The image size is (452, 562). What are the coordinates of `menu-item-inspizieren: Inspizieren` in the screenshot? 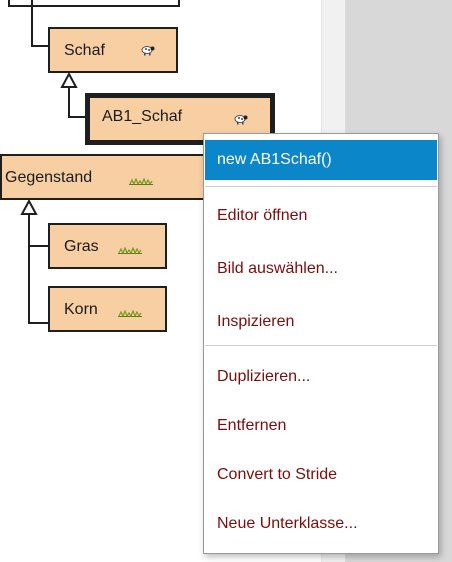 It's located at (321, 322).